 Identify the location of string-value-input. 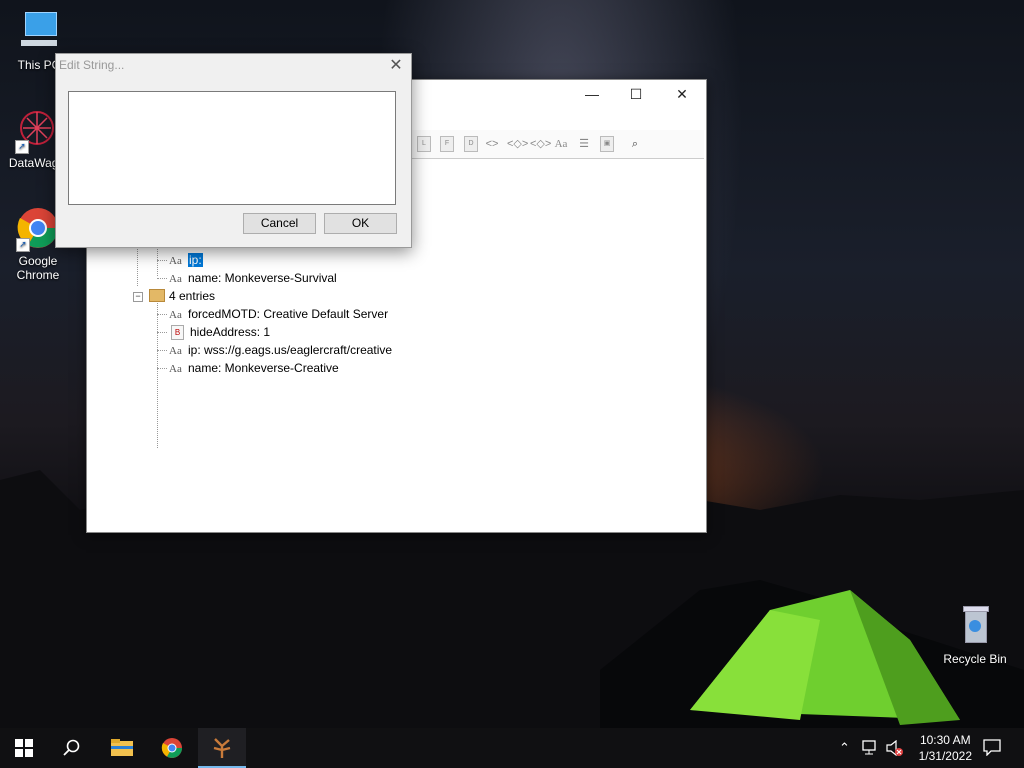
(232, 148).